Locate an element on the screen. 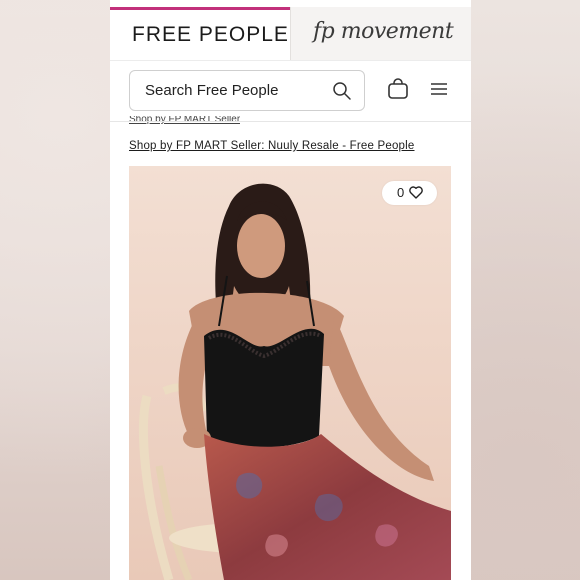 This screenshot has height=580, width=580. search-input: Search Free People is located at coordinates (247, 90).